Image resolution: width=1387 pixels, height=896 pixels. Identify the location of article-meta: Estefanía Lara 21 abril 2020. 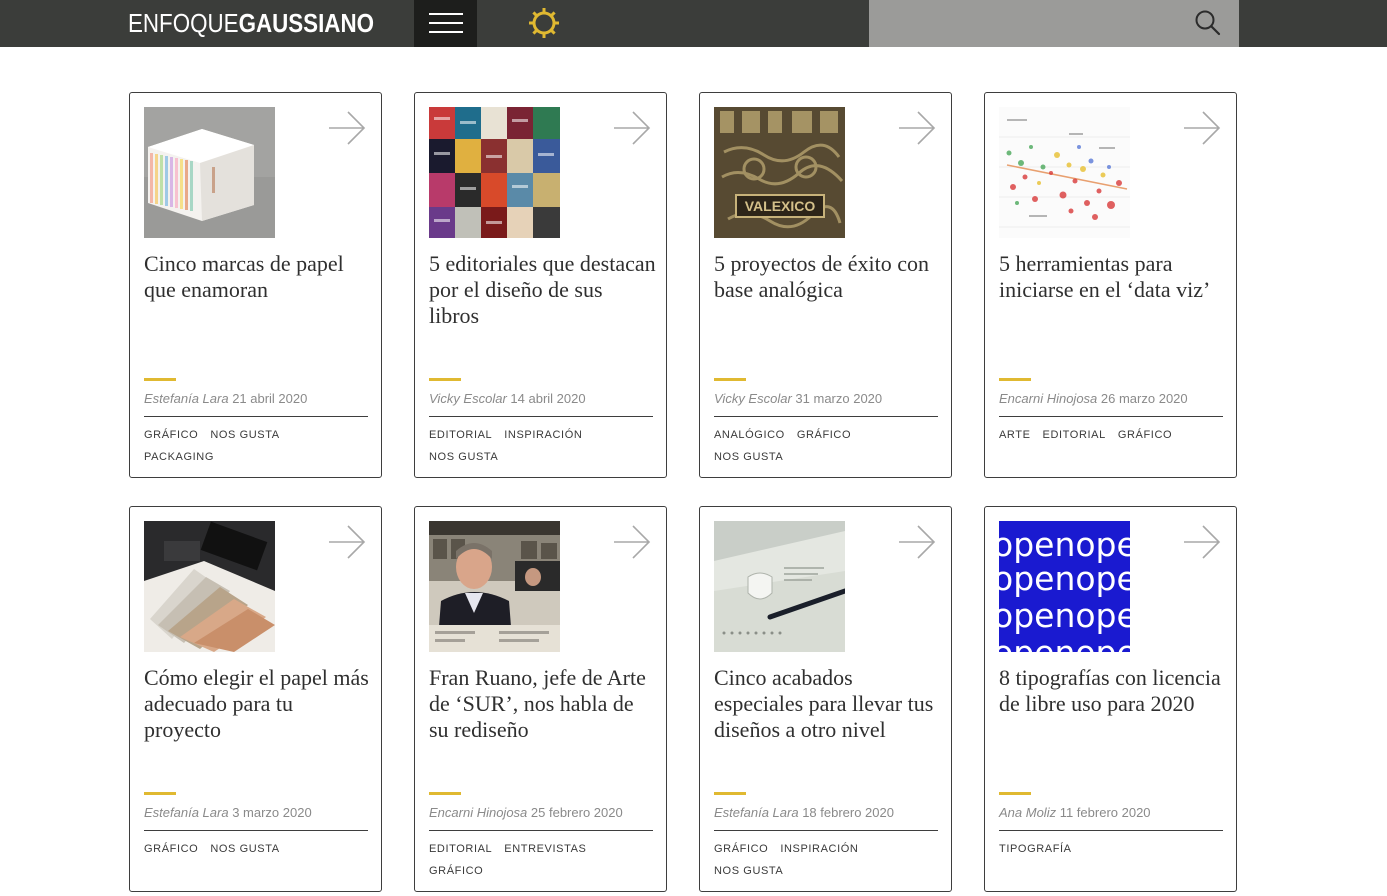
(225, 399).